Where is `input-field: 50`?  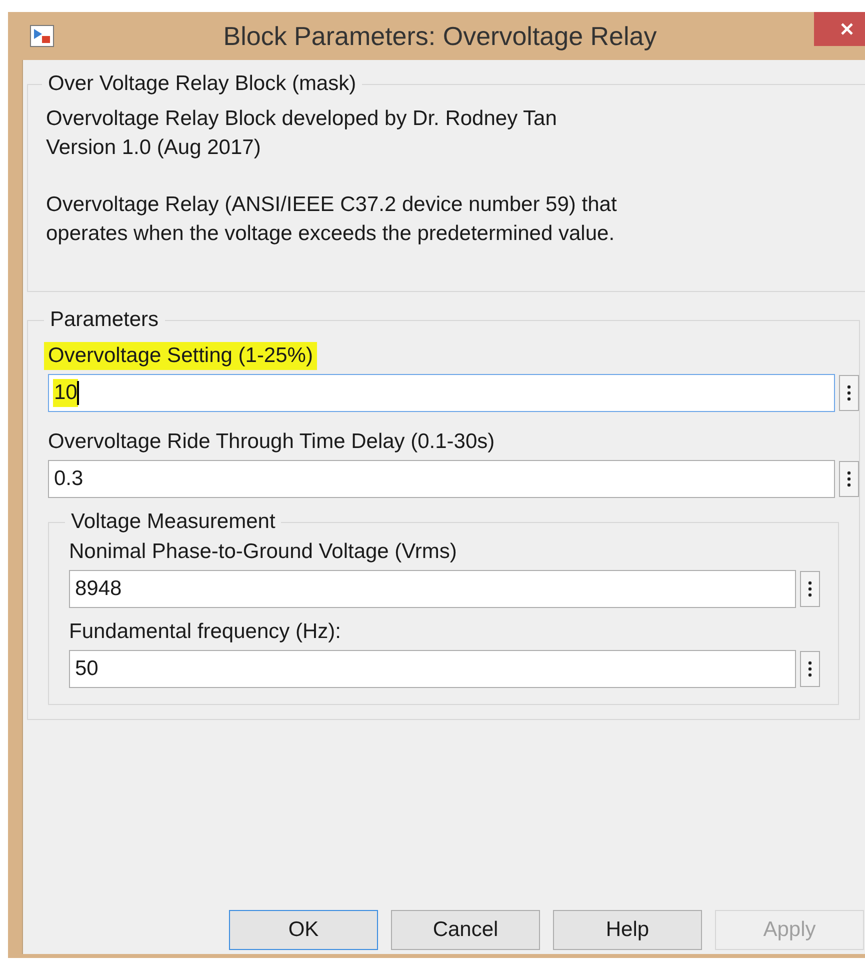 input-field: 50 is located at coordinates (432, 669).